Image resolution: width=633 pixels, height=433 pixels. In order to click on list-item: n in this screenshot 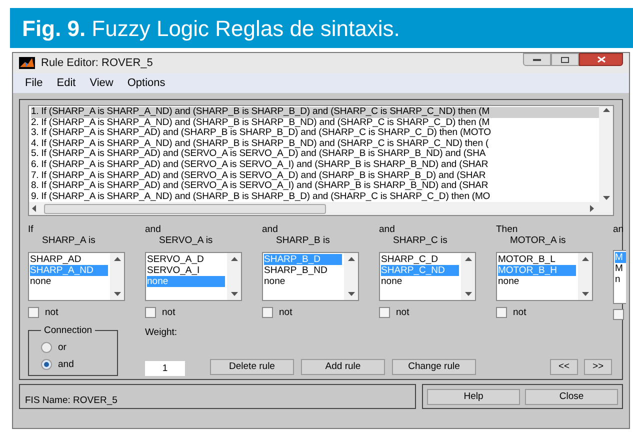, I will do `click(618, 280)`.